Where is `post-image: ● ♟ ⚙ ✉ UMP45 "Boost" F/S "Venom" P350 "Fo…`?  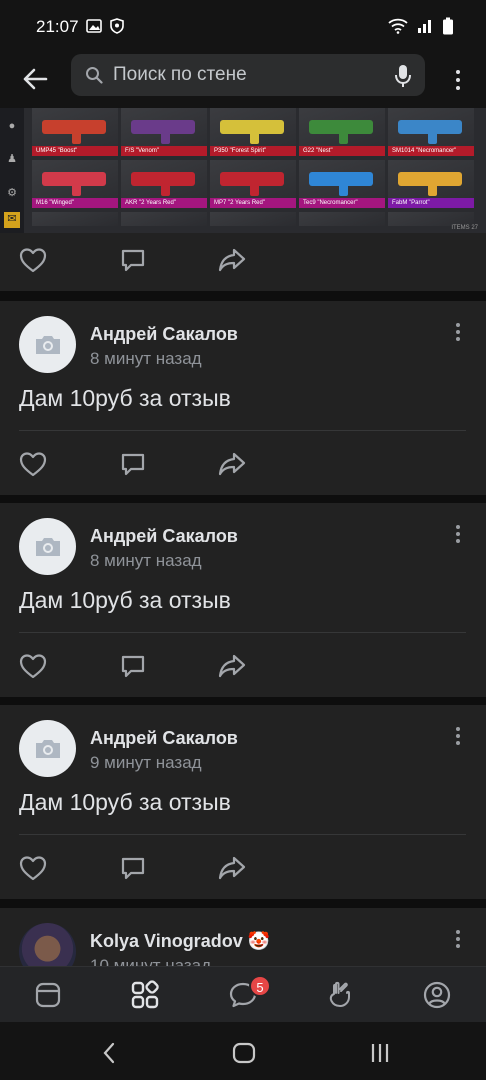
post-image: ● ♟ ⚙ ✉ UMP45 "Boost" F/S "Venom" P350 "Fo… is located at coordinates (243, 170).